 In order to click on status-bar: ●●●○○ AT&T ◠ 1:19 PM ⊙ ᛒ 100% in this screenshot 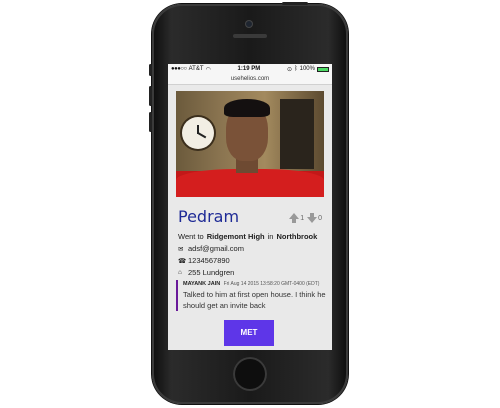, I will do `click(250, 69)`.